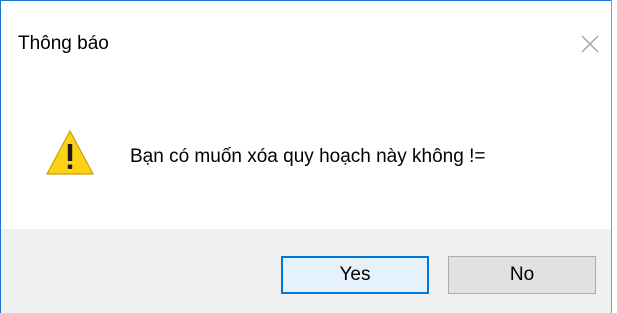 The width and height of the screenshot is (617, 313). Describe the element at coordinates (63, 43) in the screenshot. I see `dialog-title: Thông báo` at that location.